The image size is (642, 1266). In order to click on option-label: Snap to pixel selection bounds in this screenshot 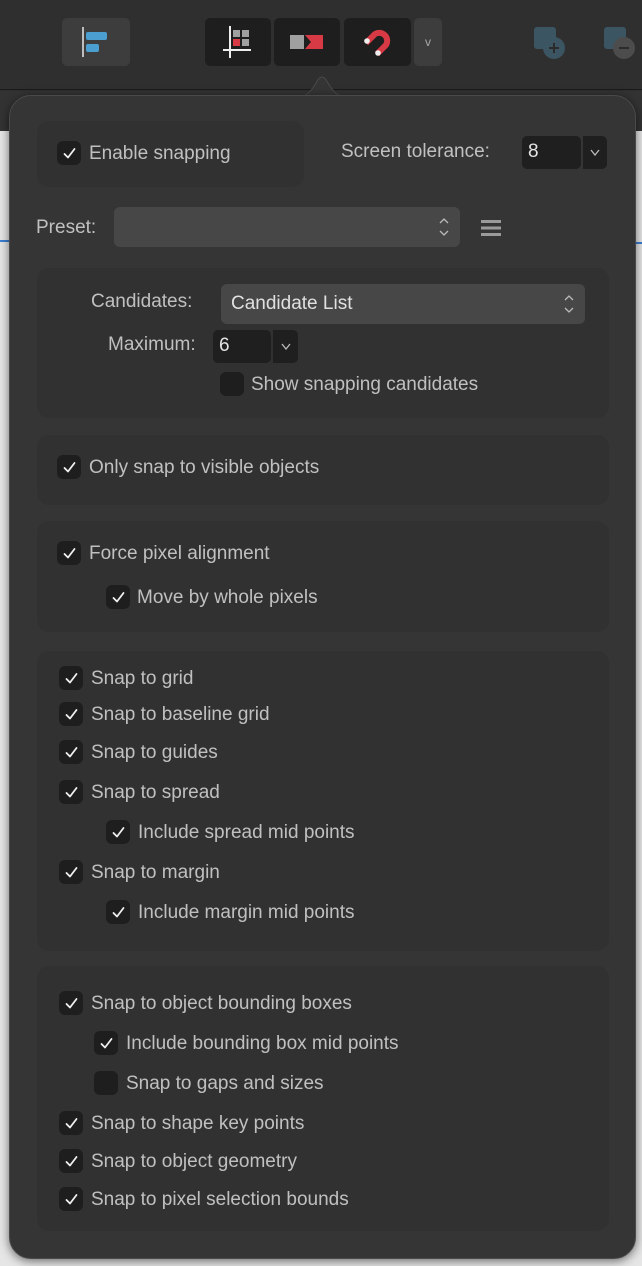, I will do `click(220, 1199)`.